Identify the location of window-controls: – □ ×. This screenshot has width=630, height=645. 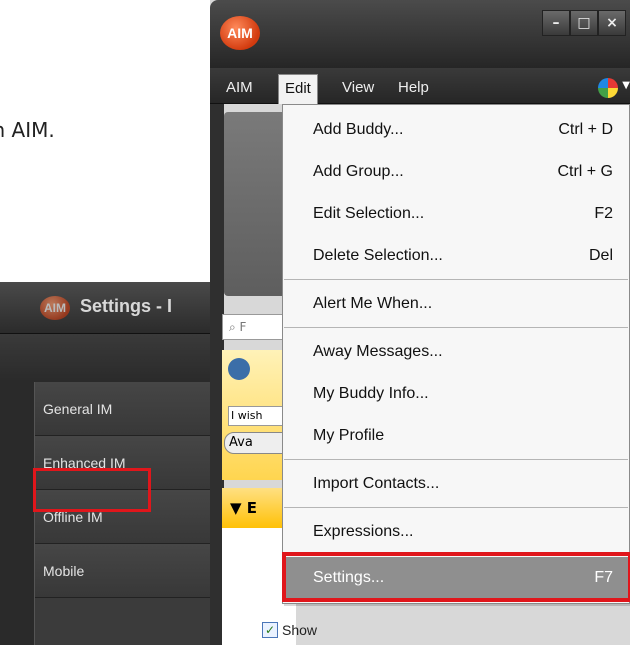
(584, 23).